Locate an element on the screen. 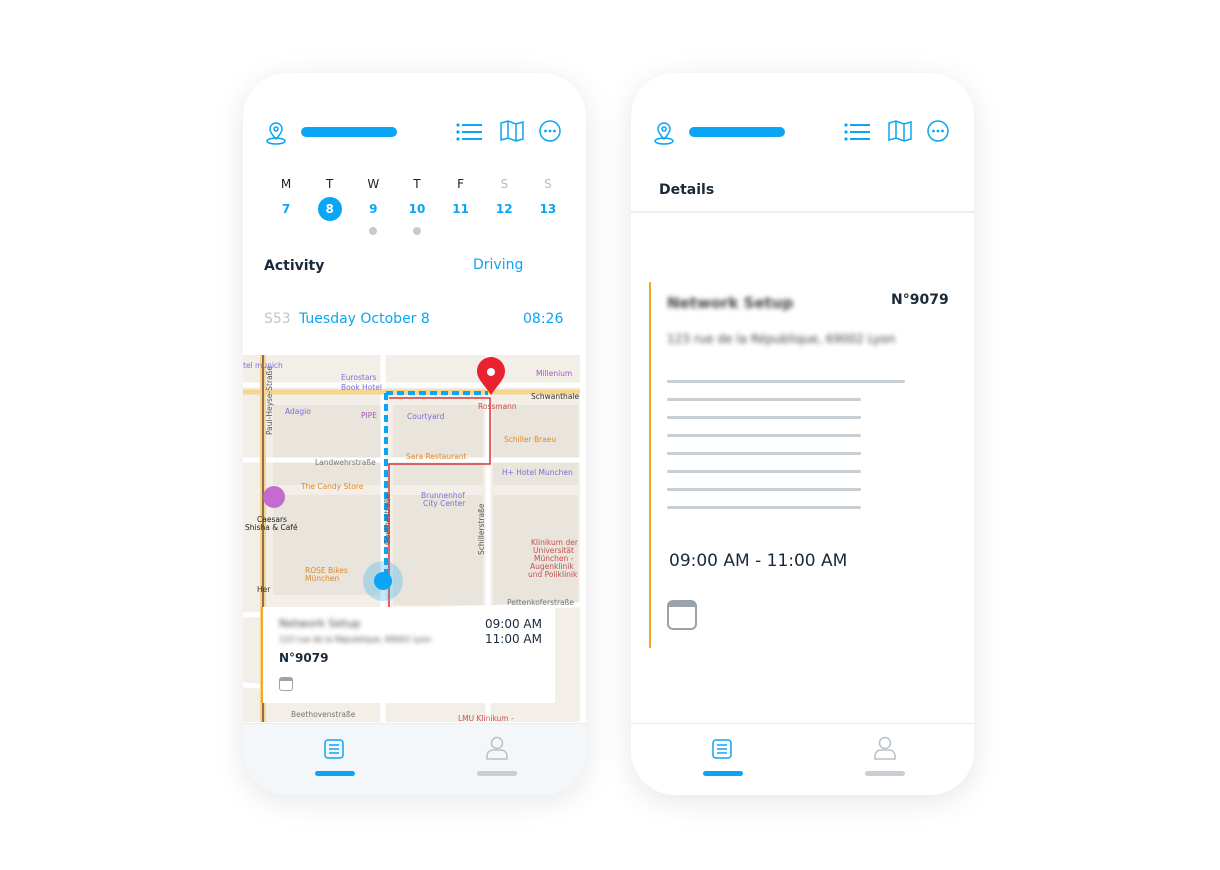 The image size is (1220, 870). map-label: Landwehrstraße is located at coordinates (345, 462).